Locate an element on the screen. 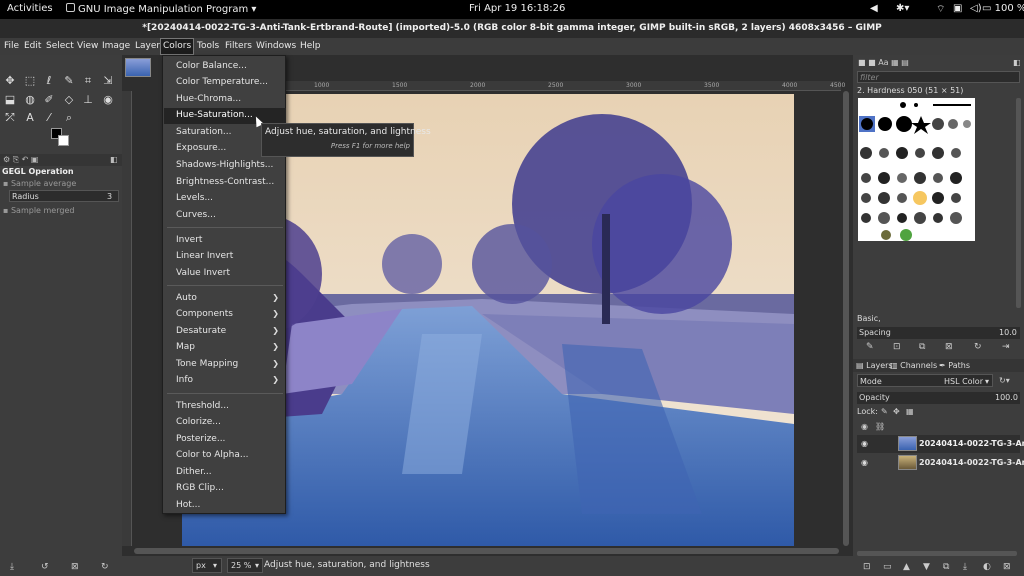 This screenshot has height=576, width=1024. tab-layers: ▤ Layers is located at coordinates (874, 365).